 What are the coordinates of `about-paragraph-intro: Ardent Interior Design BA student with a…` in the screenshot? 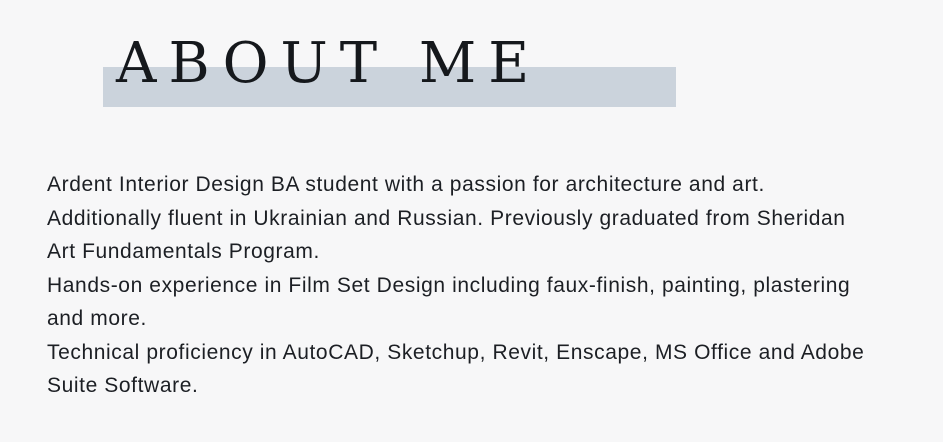 It's located at (406, 184).